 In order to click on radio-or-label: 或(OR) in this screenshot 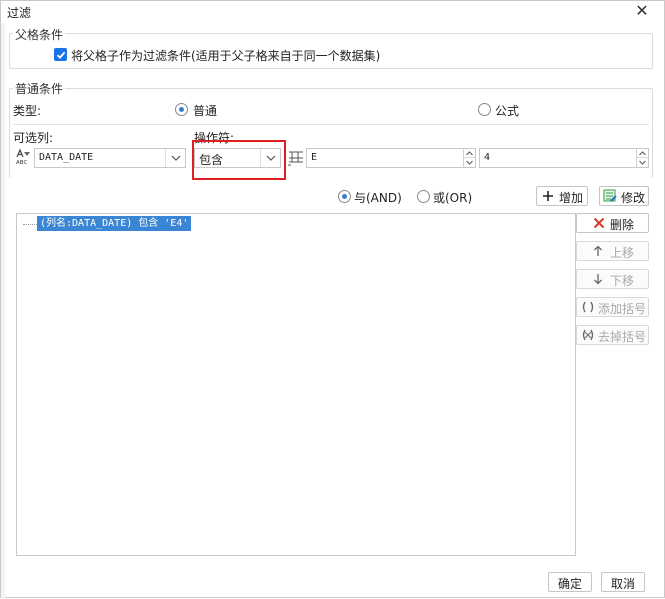, I will do `click(453, 198)`.